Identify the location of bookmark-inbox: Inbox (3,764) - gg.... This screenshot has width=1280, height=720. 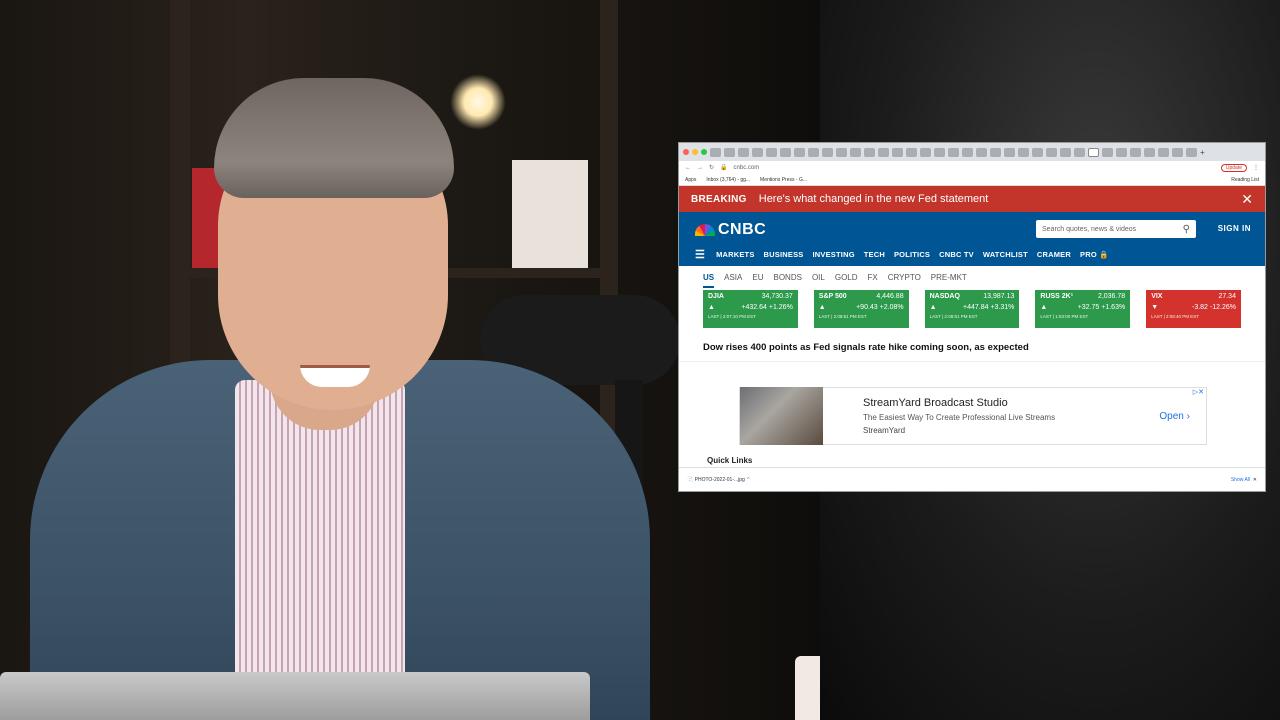
(728, 180).